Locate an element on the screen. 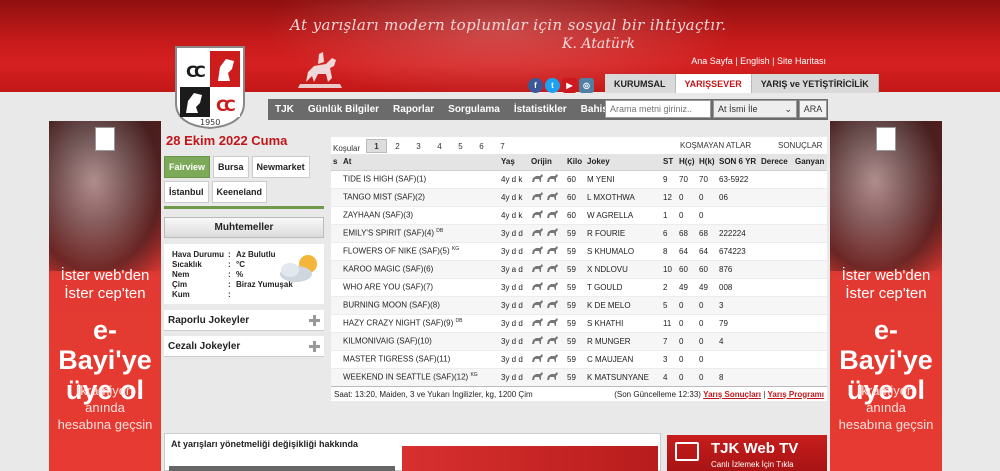  horse-name: FLOWERS OF NIKE (SAF)(5) is located at coordinates (396, 251).